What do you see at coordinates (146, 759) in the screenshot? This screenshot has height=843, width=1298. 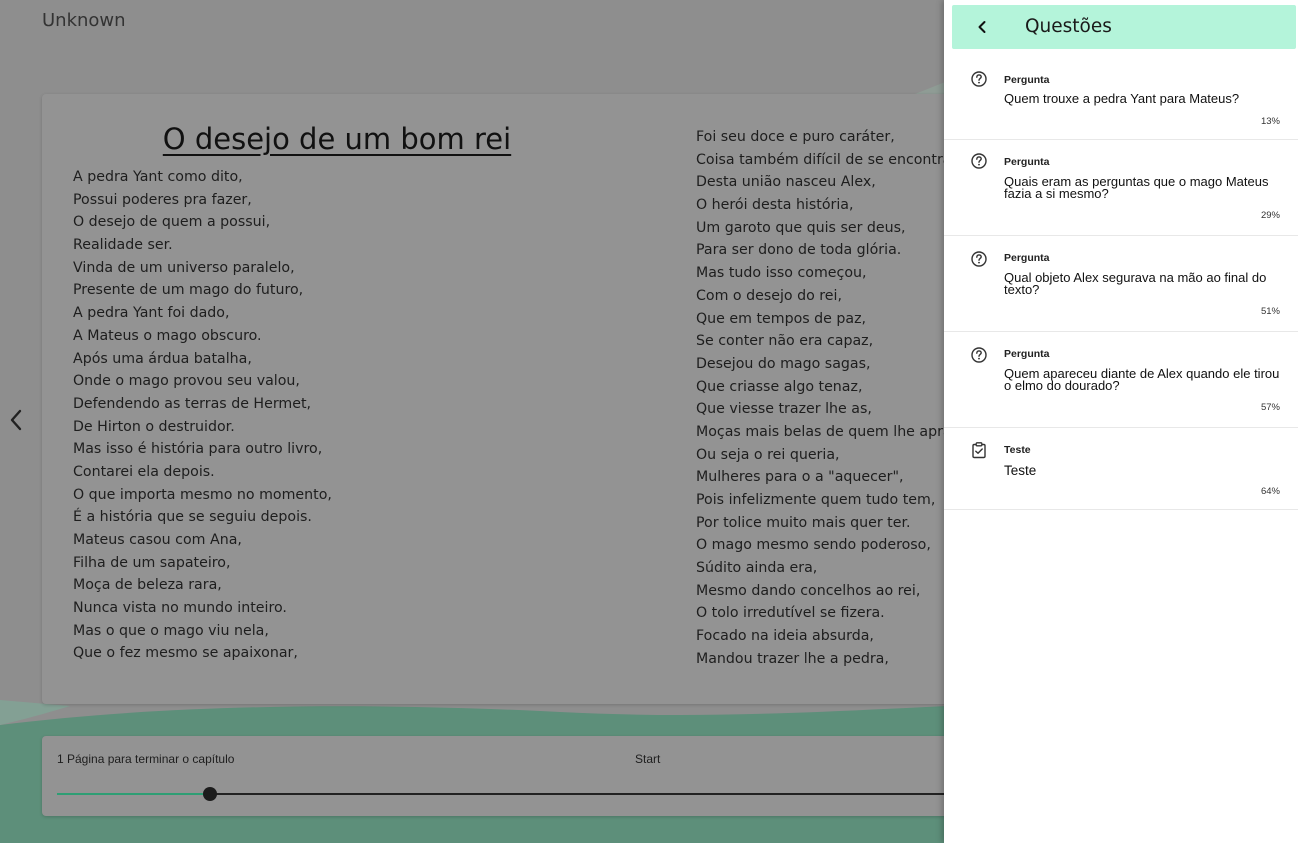 I see `pages-remaining-label: 1 Página para terminar o capítulo` at bounding box center [146, 759].